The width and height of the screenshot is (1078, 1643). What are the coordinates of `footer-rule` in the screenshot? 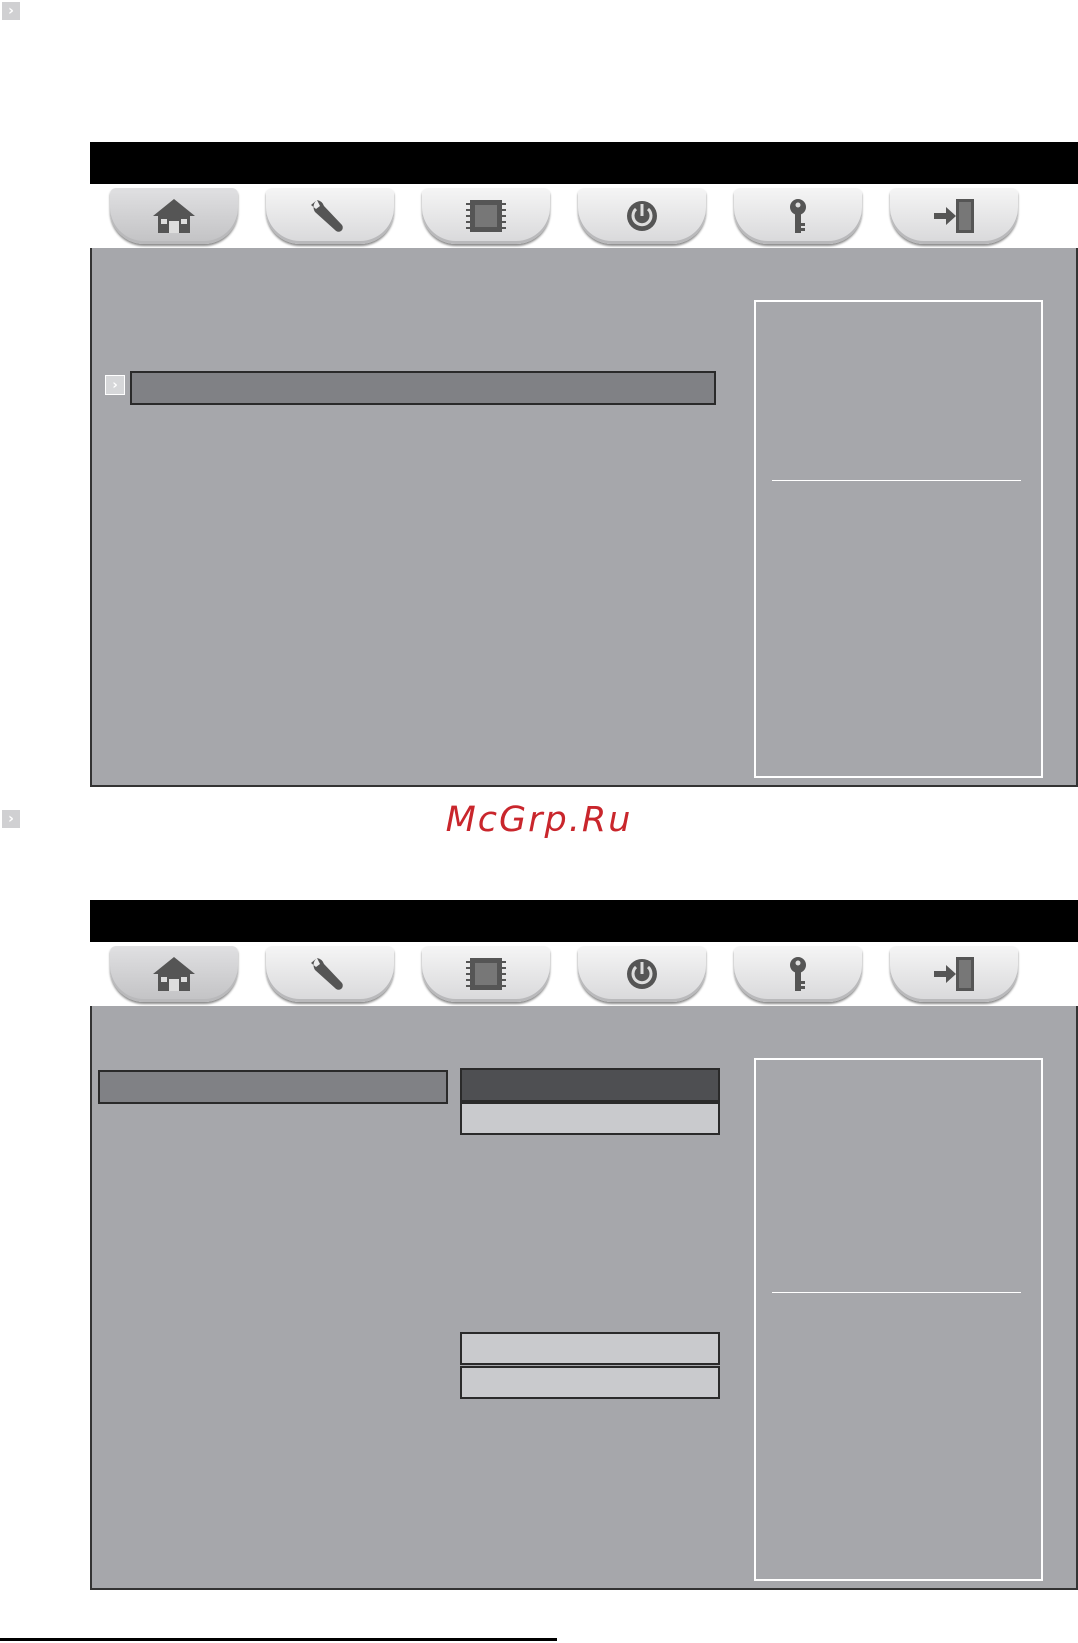 It's located at (278, 1639).